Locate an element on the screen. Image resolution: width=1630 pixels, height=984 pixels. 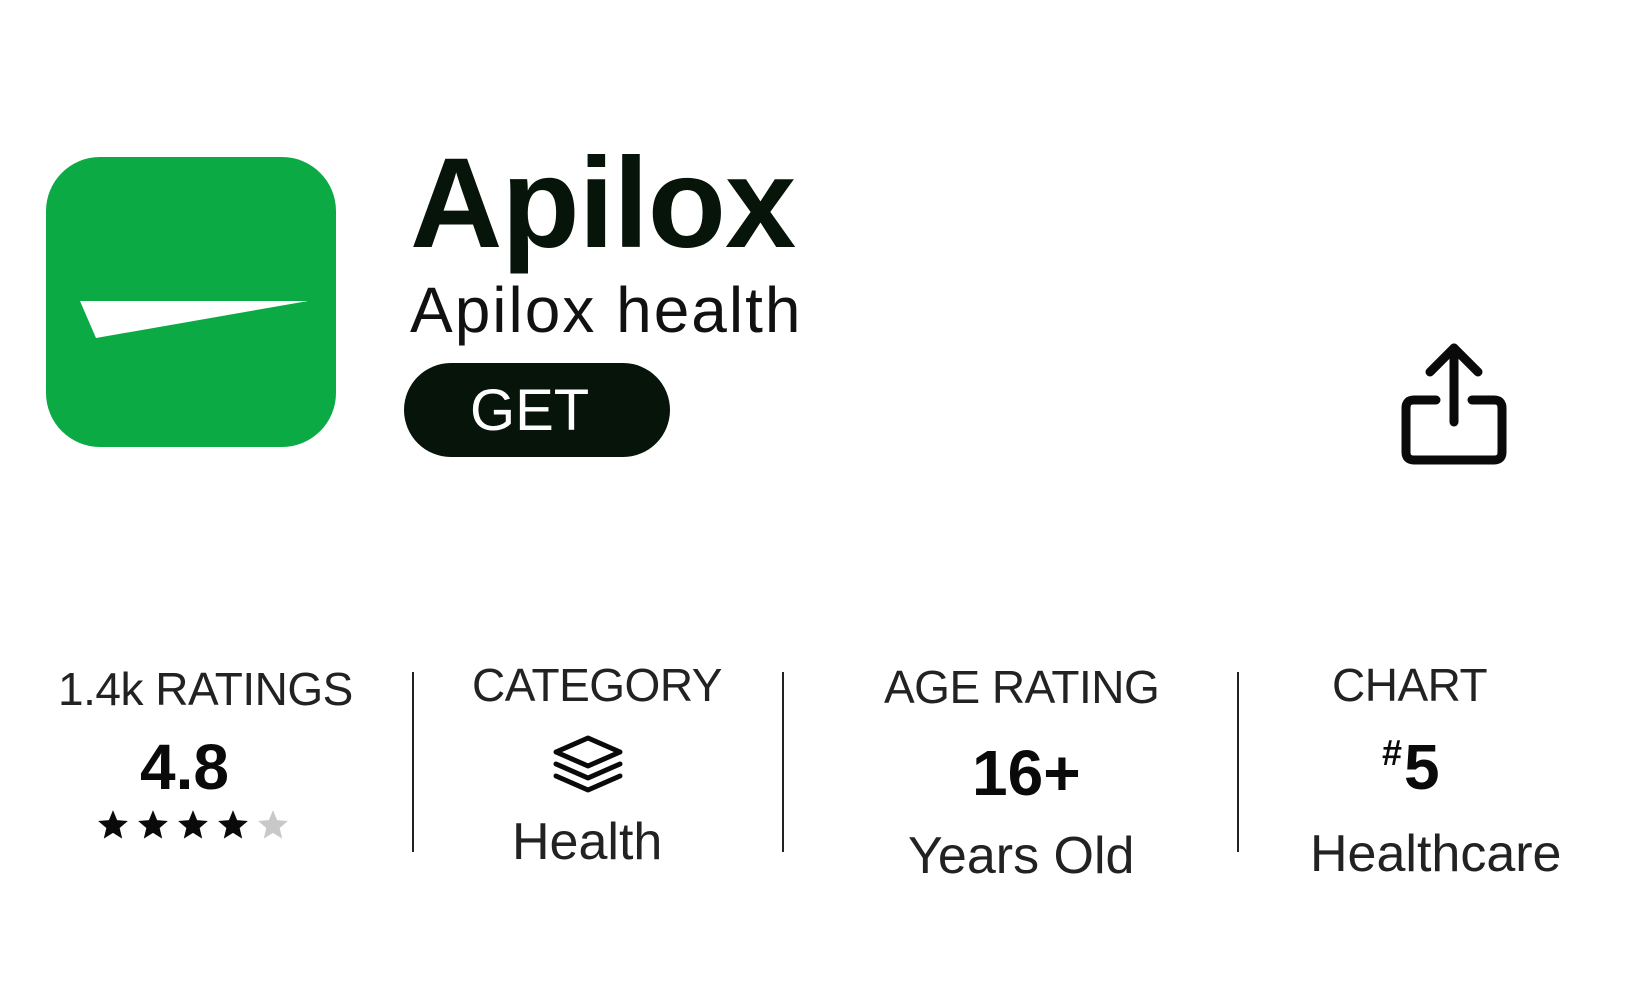
age-rating-value: 16+ is located at coordinates (1026, 773).